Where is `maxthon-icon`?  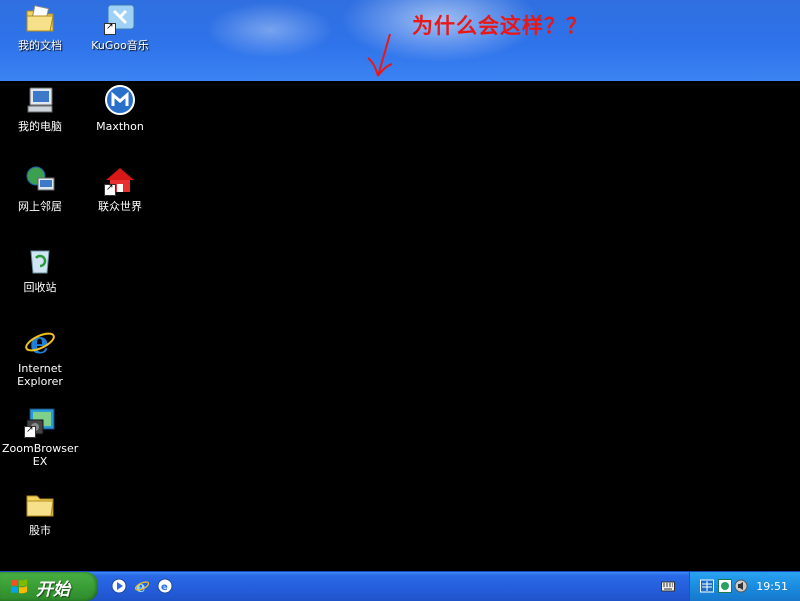 maxthon-icon is located at coordinates (120, 100).